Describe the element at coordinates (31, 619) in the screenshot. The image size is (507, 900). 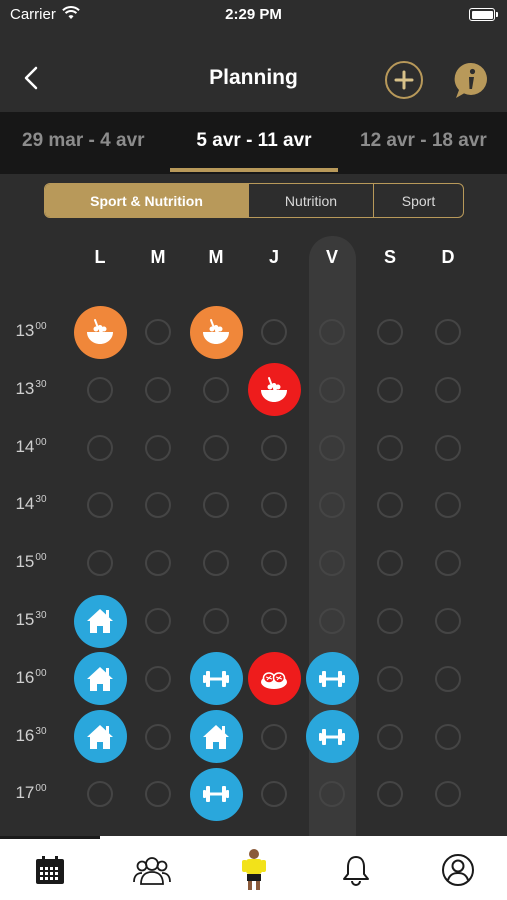
I see `time-label: 1530` at that location.